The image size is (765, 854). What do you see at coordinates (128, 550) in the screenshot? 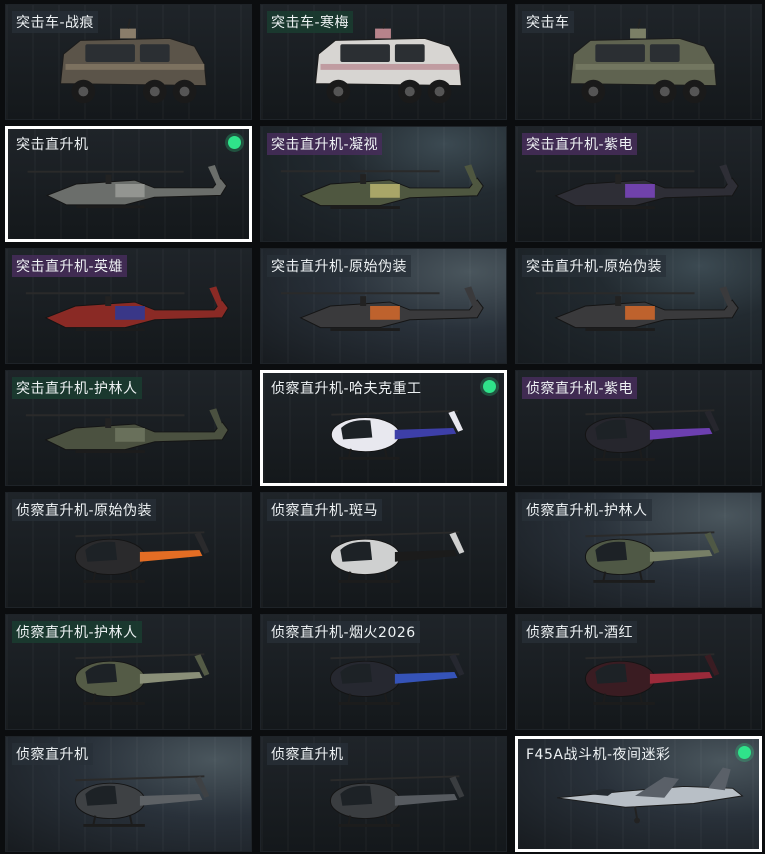
I see `skin-card: 侦察直升机-原始伪装` at bounding box center [128, 550].